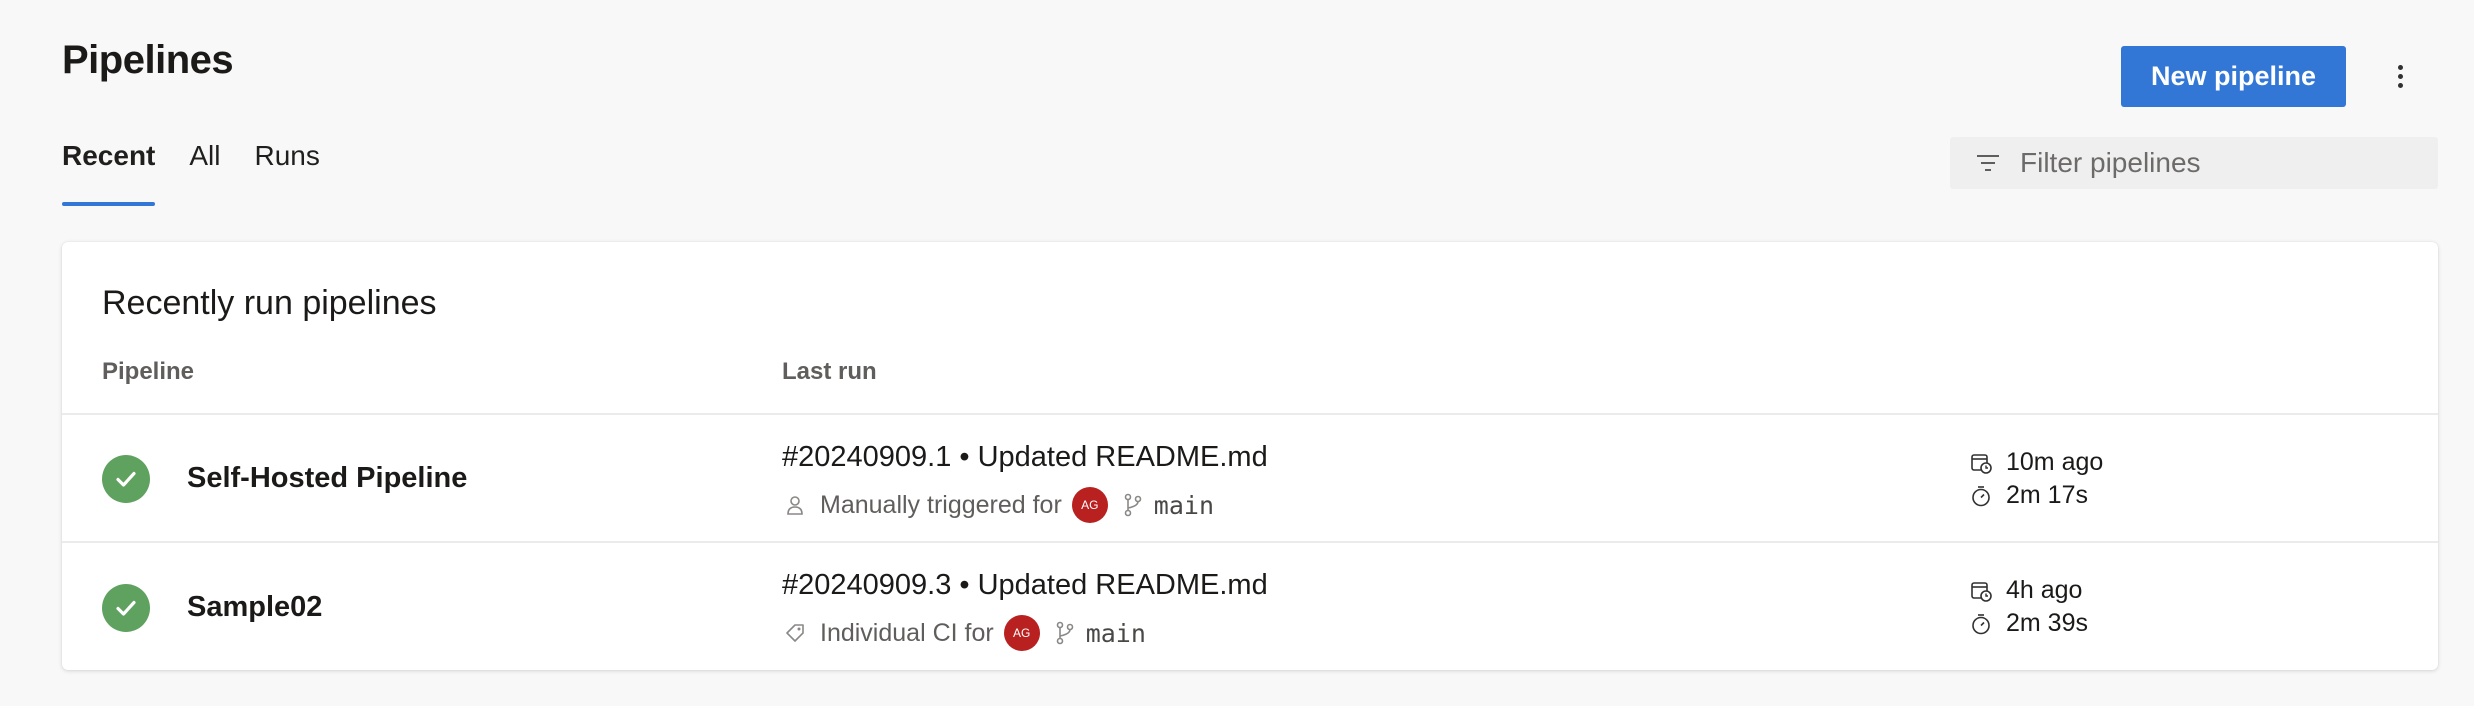  Describe the element at coordinates (1988, 163) in the screenshot. I see `filter-icon` at that location.